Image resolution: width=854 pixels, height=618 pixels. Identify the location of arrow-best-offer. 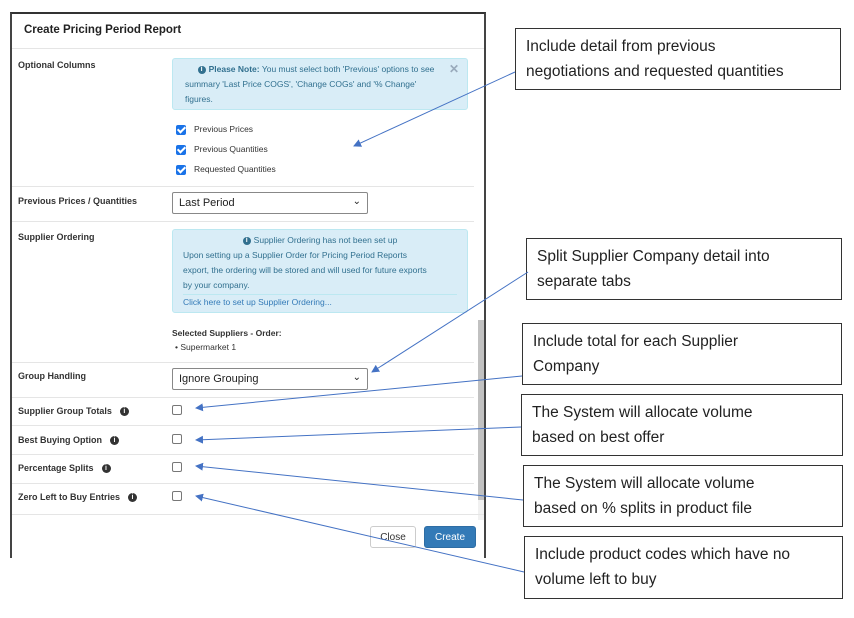
(358, 435).